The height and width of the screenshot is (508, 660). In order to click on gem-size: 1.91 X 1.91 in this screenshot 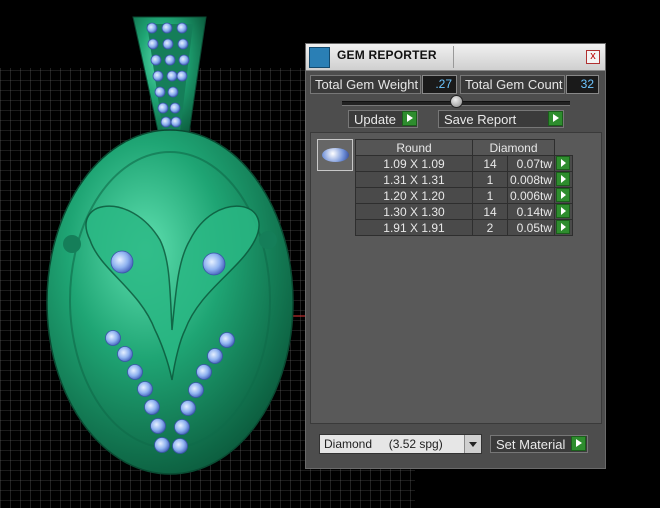, I will do `click(414, 227)`.